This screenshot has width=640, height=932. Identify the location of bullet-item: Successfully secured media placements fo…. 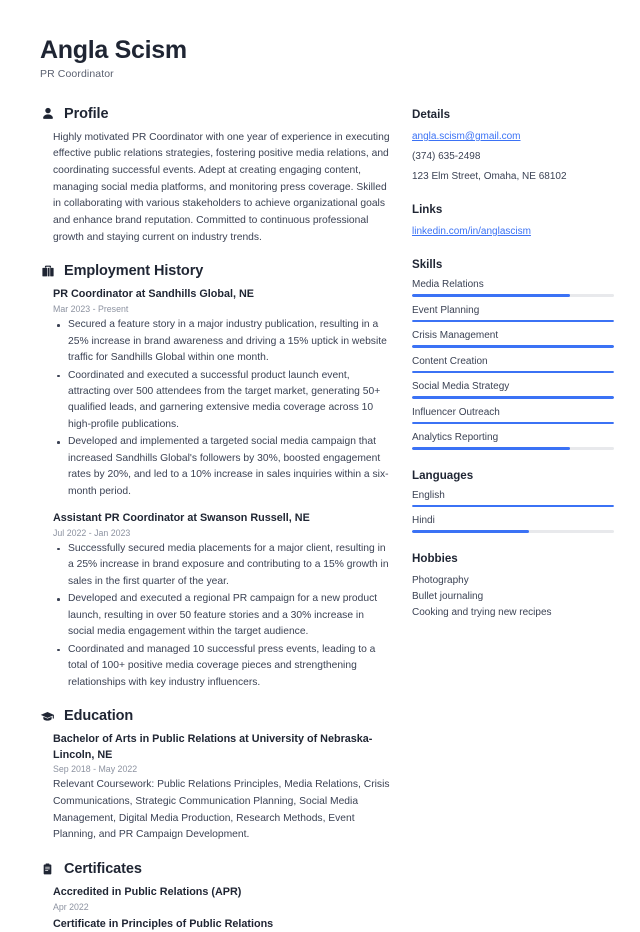
(221, 565).